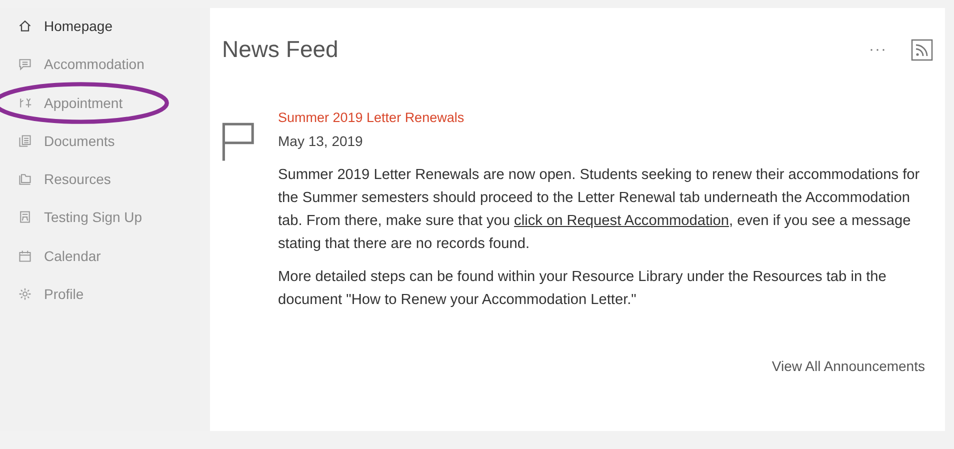 Image resolution: width=954 pixels, height=449 pixels. Describe the element at coordinates (105, 217) in the screenshot. I see `sidebar-item: Testing Sign Up` at that location.